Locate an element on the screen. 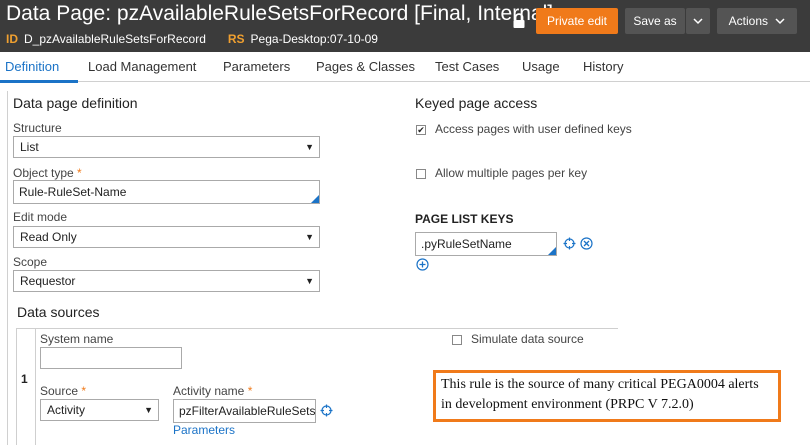 Image resolution: width=810 pixels, height=445 pixels. allow-multiple-checkbox is located at coordinates (421, 174).